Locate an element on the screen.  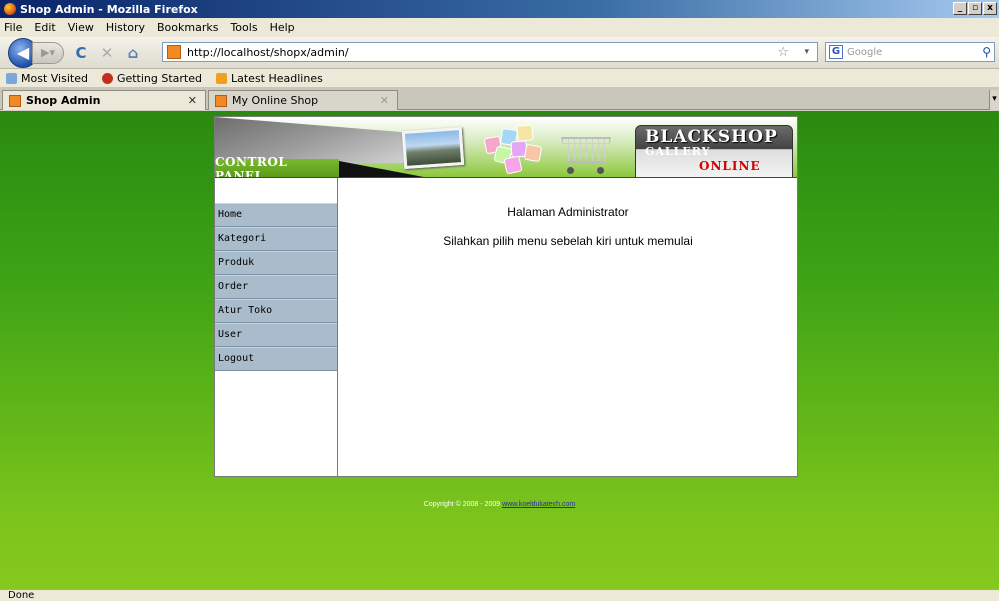
restore-button: ▫ is located at coordinates (975, 8).